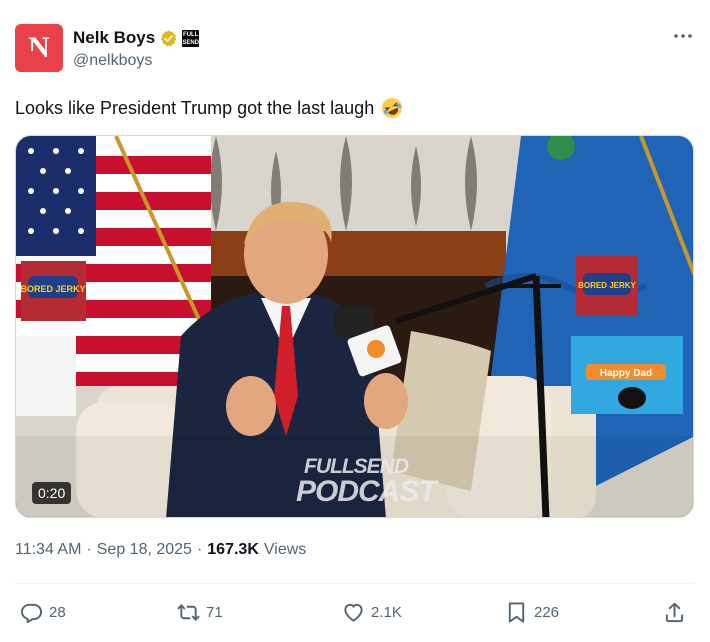 This screenshot has height=642, width=710. Describe the element at coordinates (392, 108) in the screenshot. I see `rofl-emoji-icon` at that location.